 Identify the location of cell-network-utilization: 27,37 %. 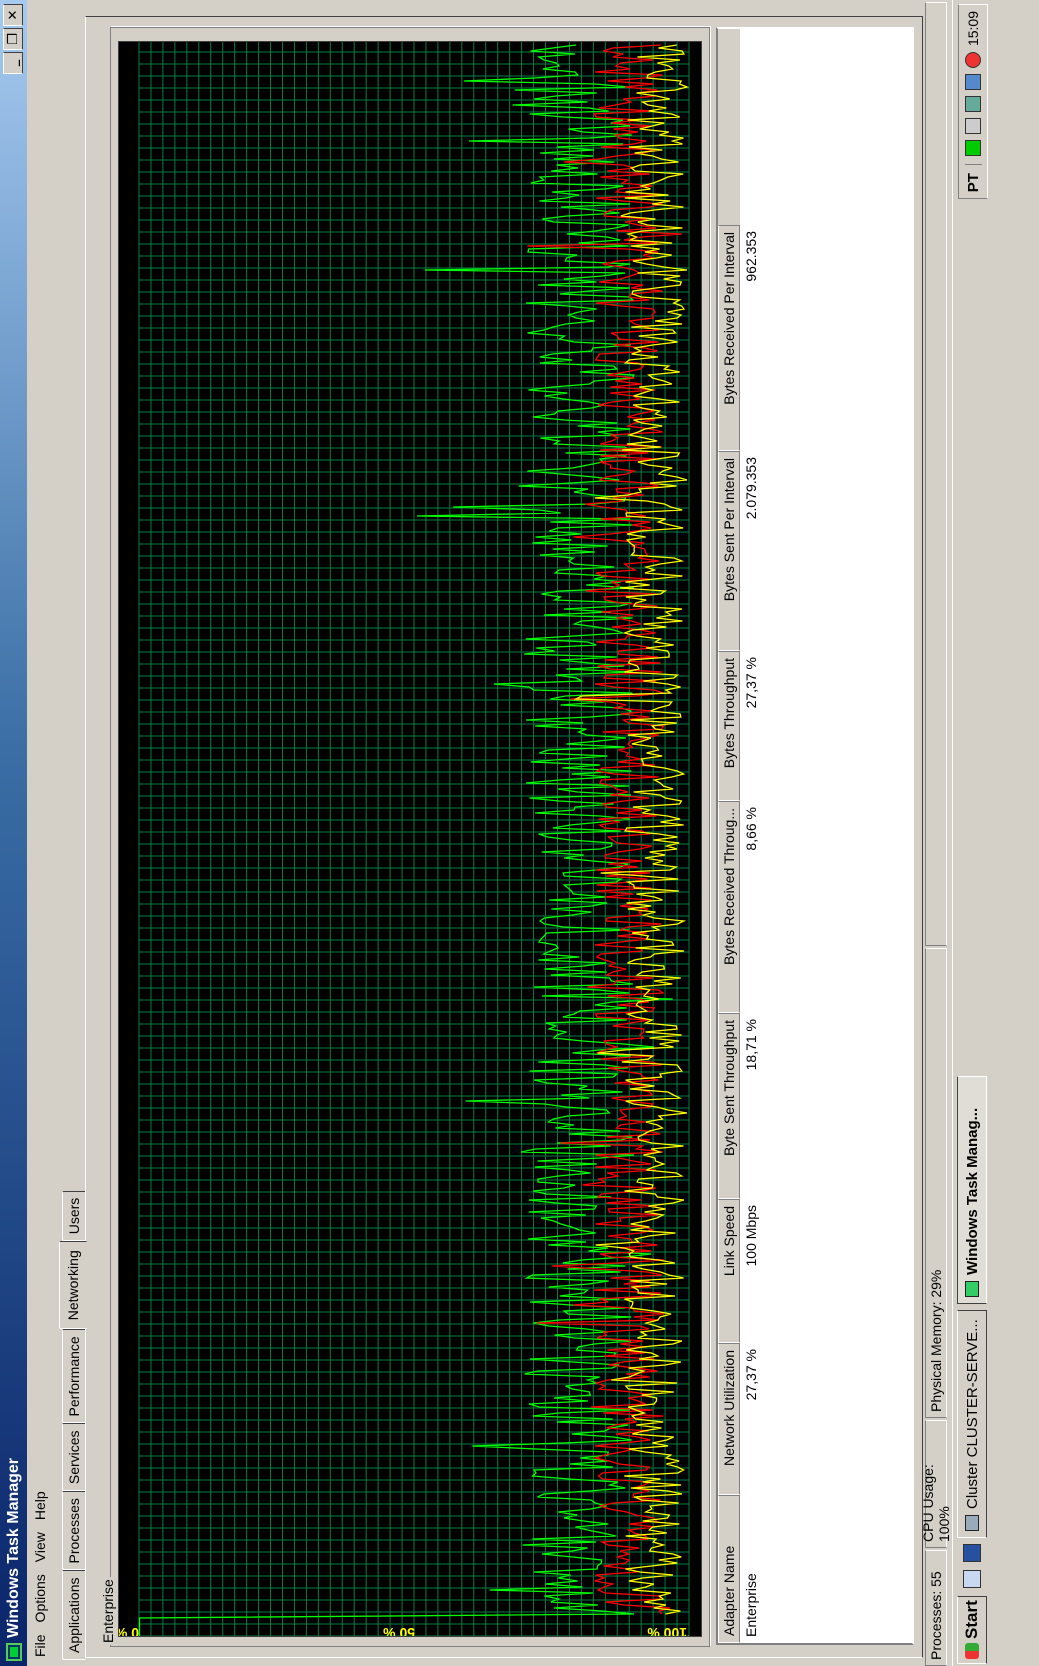
(751, 1375).